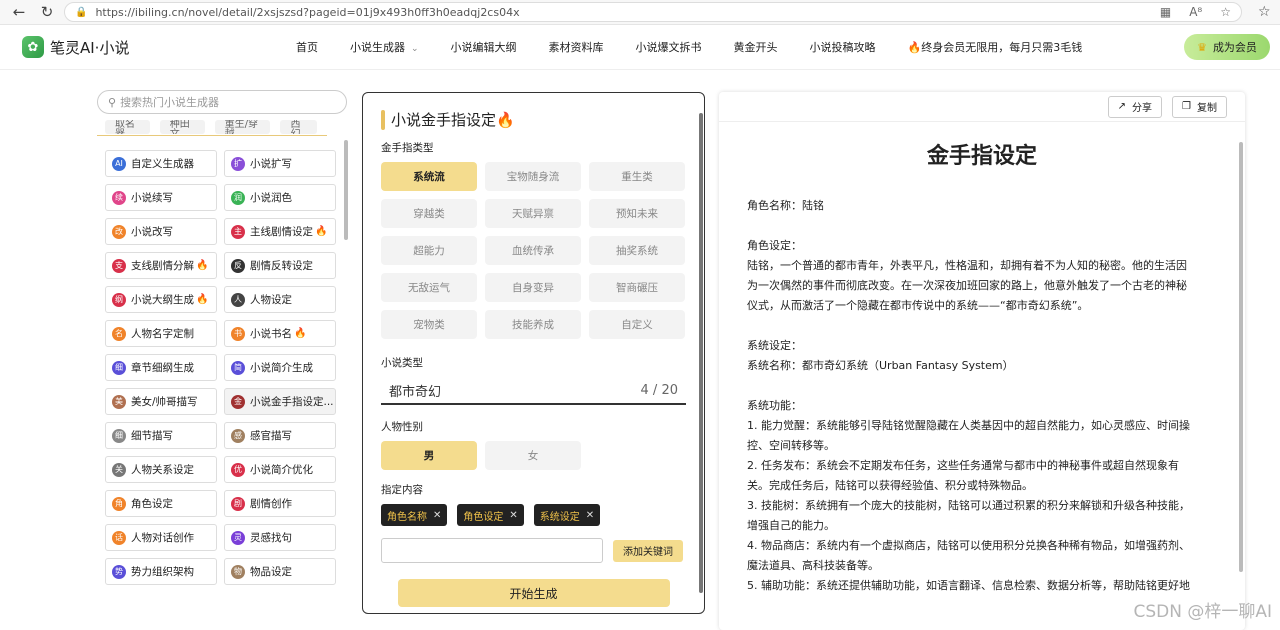 The image size is (1280, 630). I want to click on sidebar-tool-item: 名人物名字定制, so click(161, 333).